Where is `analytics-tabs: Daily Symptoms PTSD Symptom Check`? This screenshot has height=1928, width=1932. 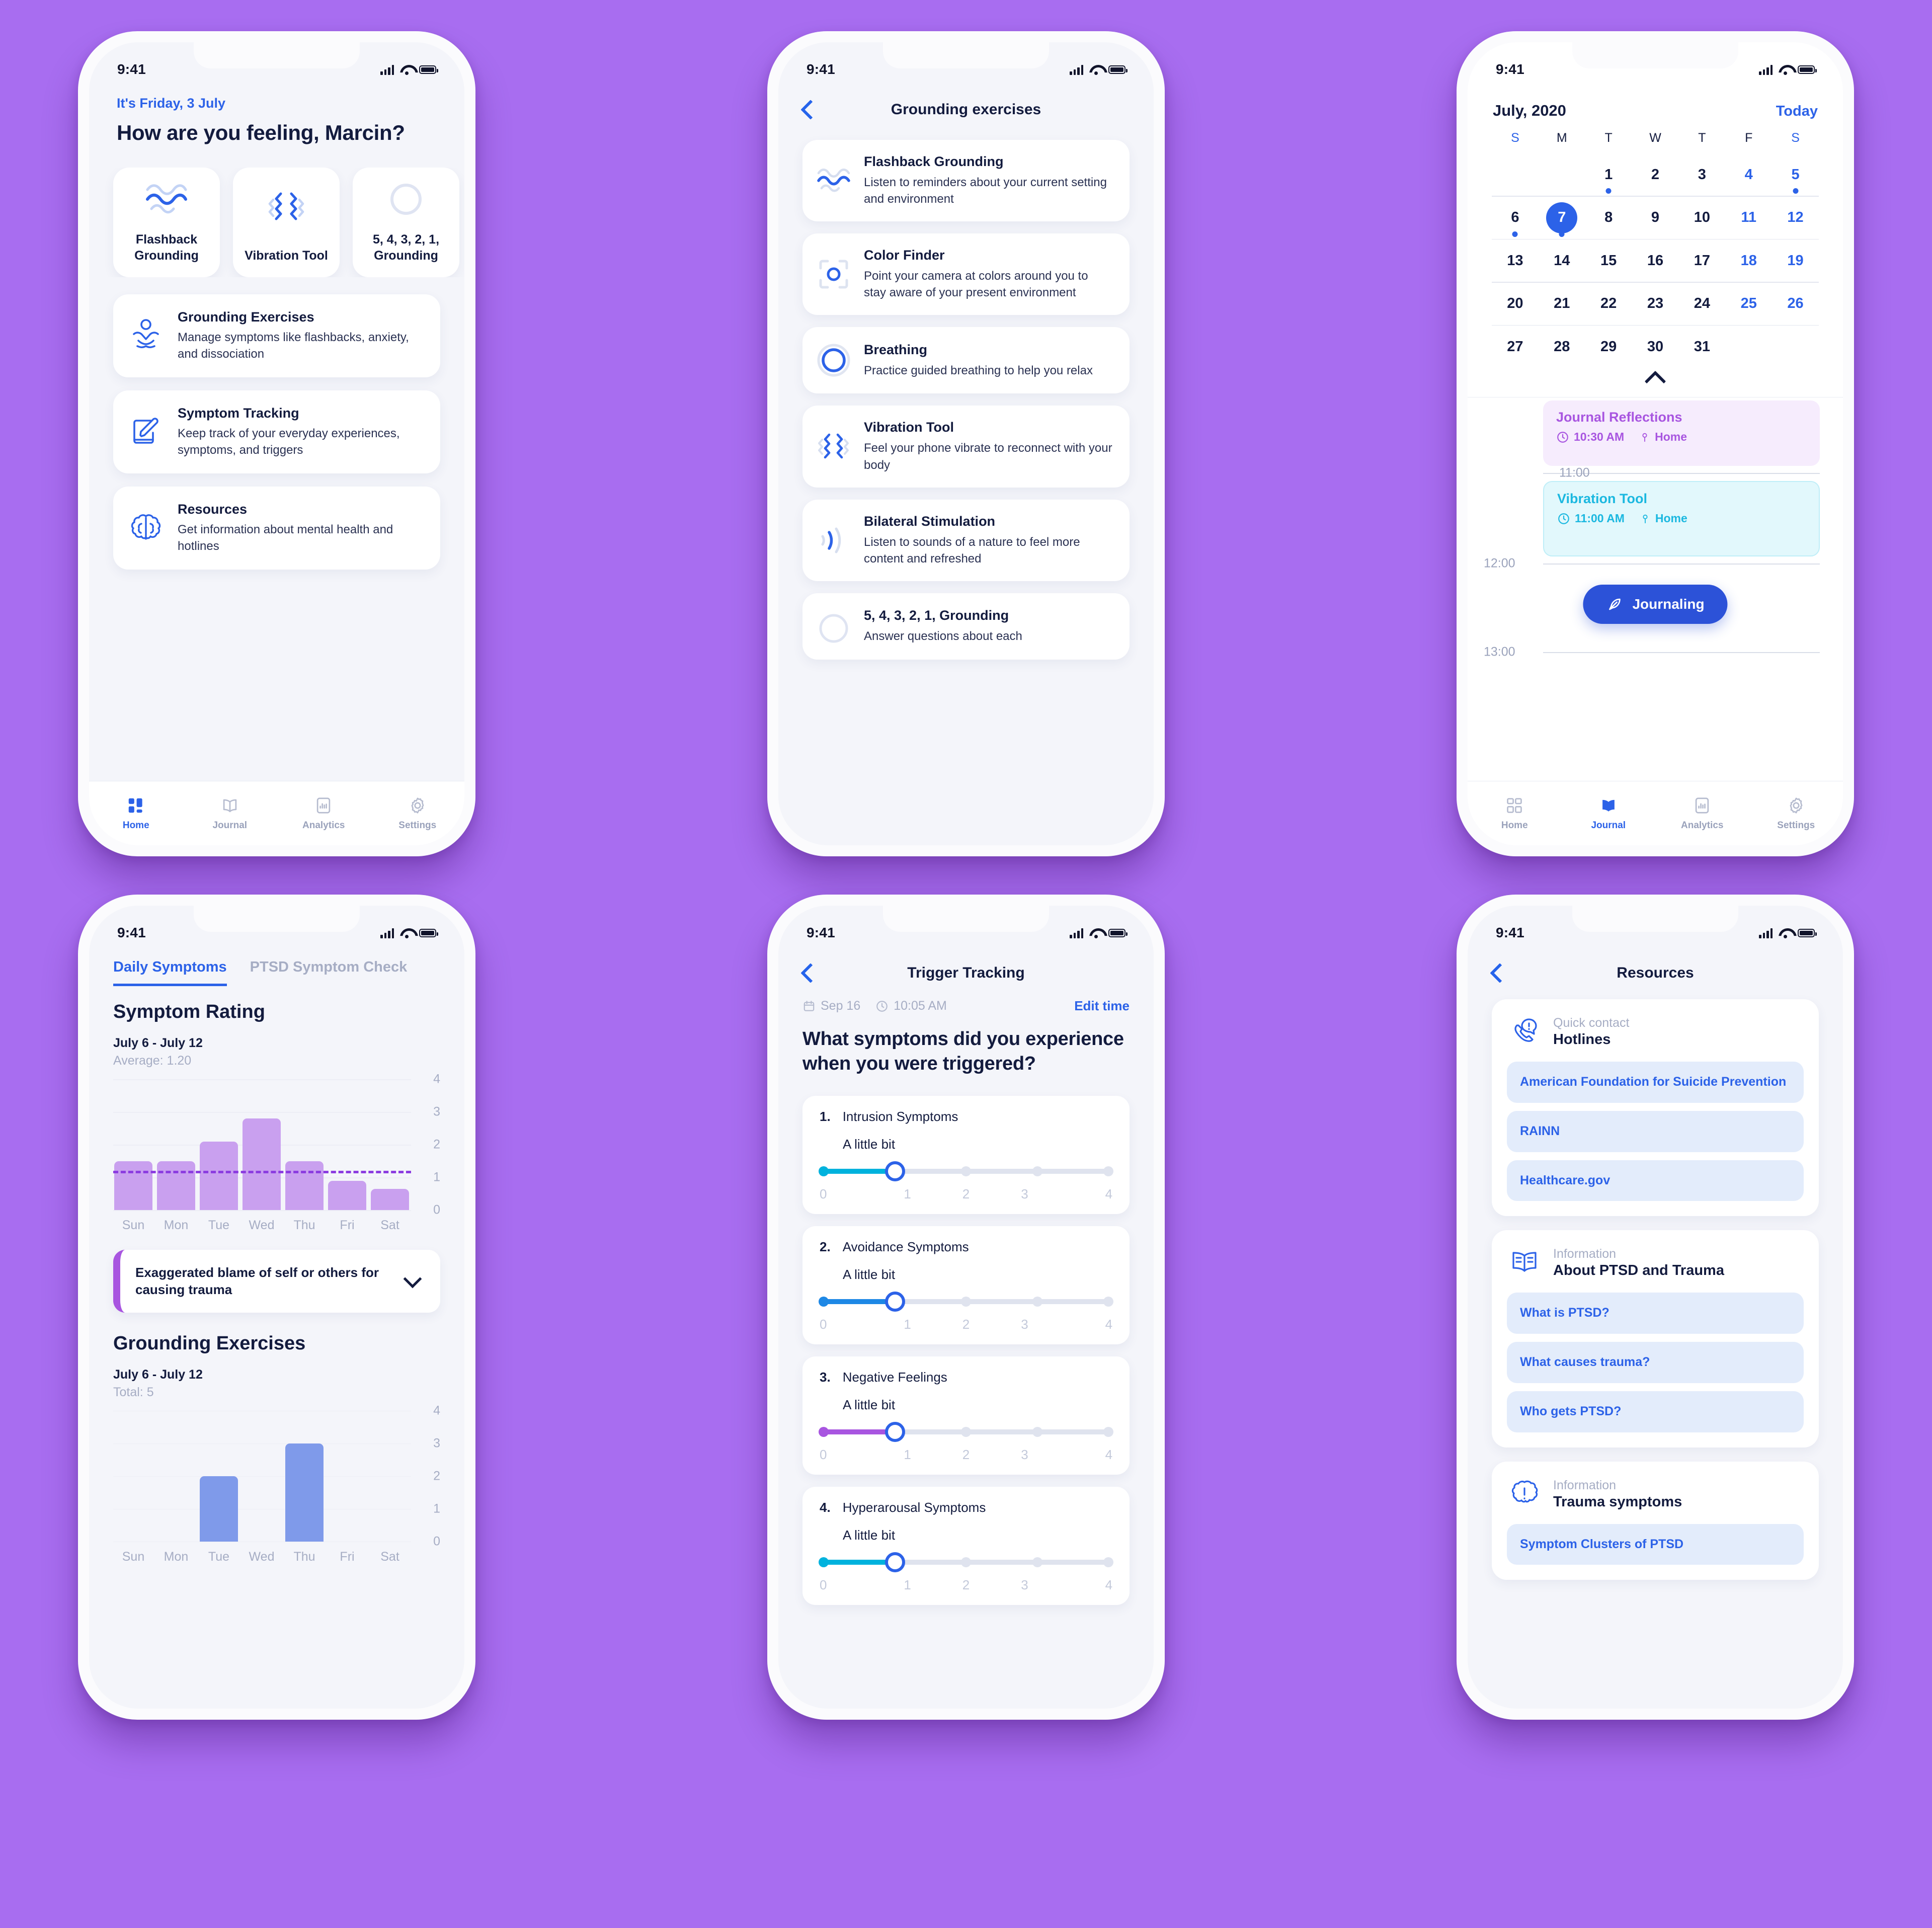
analytics-tabs: Daily Symptoms PTSD Symptom Check is located at coordinates (277, 969).